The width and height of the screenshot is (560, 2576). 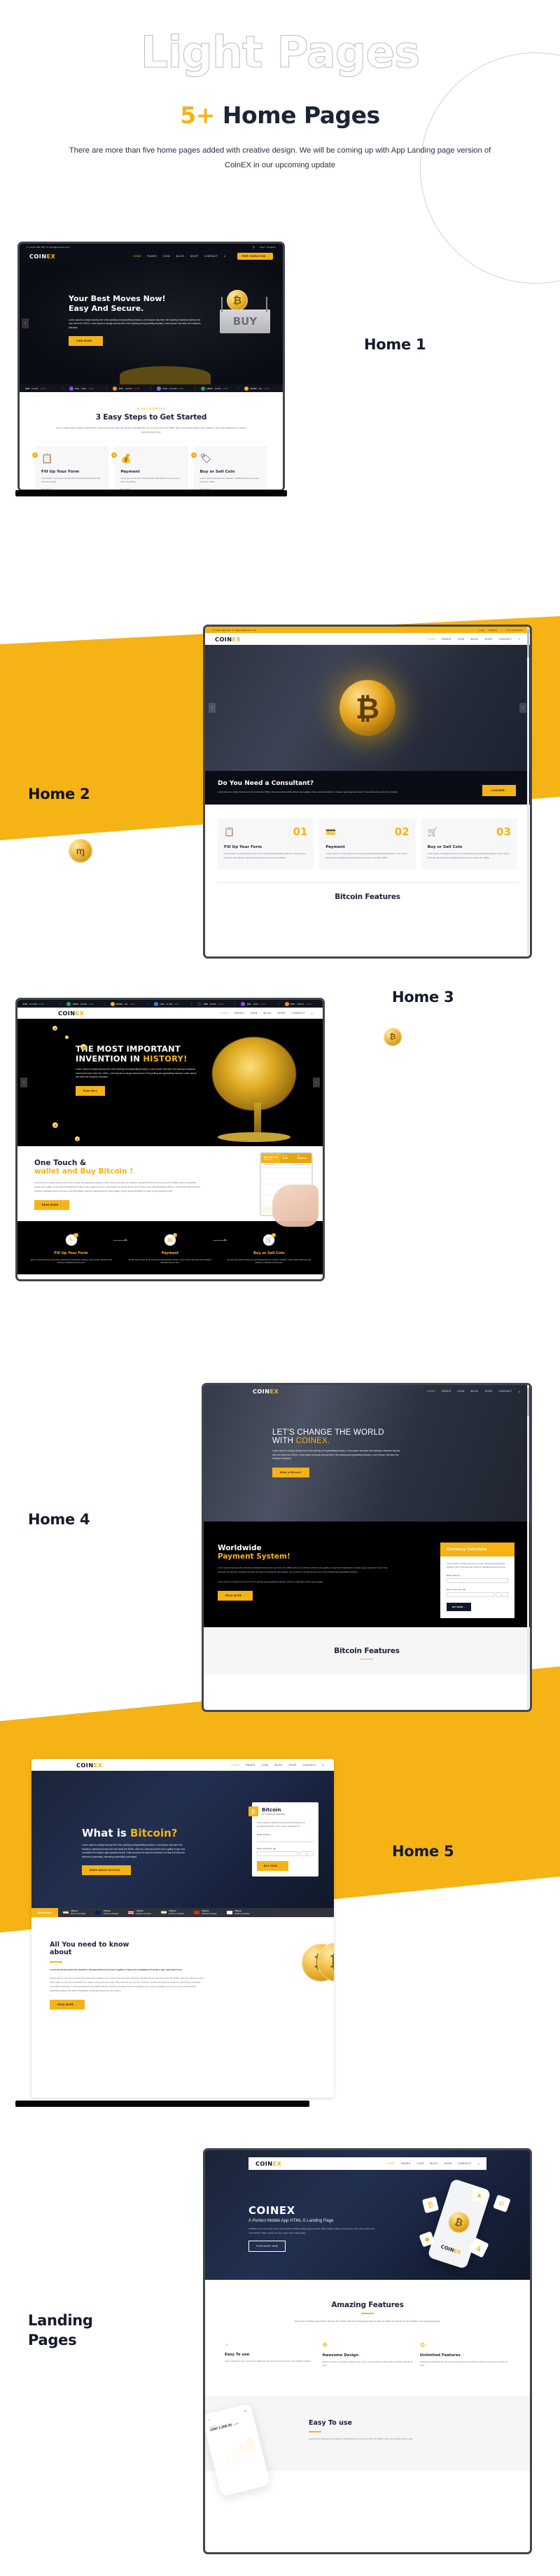 What do you see at coordinates (267, 2247) in the screenshot?
I see `landing-purchase-button: PURCHASE NOW` at bounding box center [267, 2247].